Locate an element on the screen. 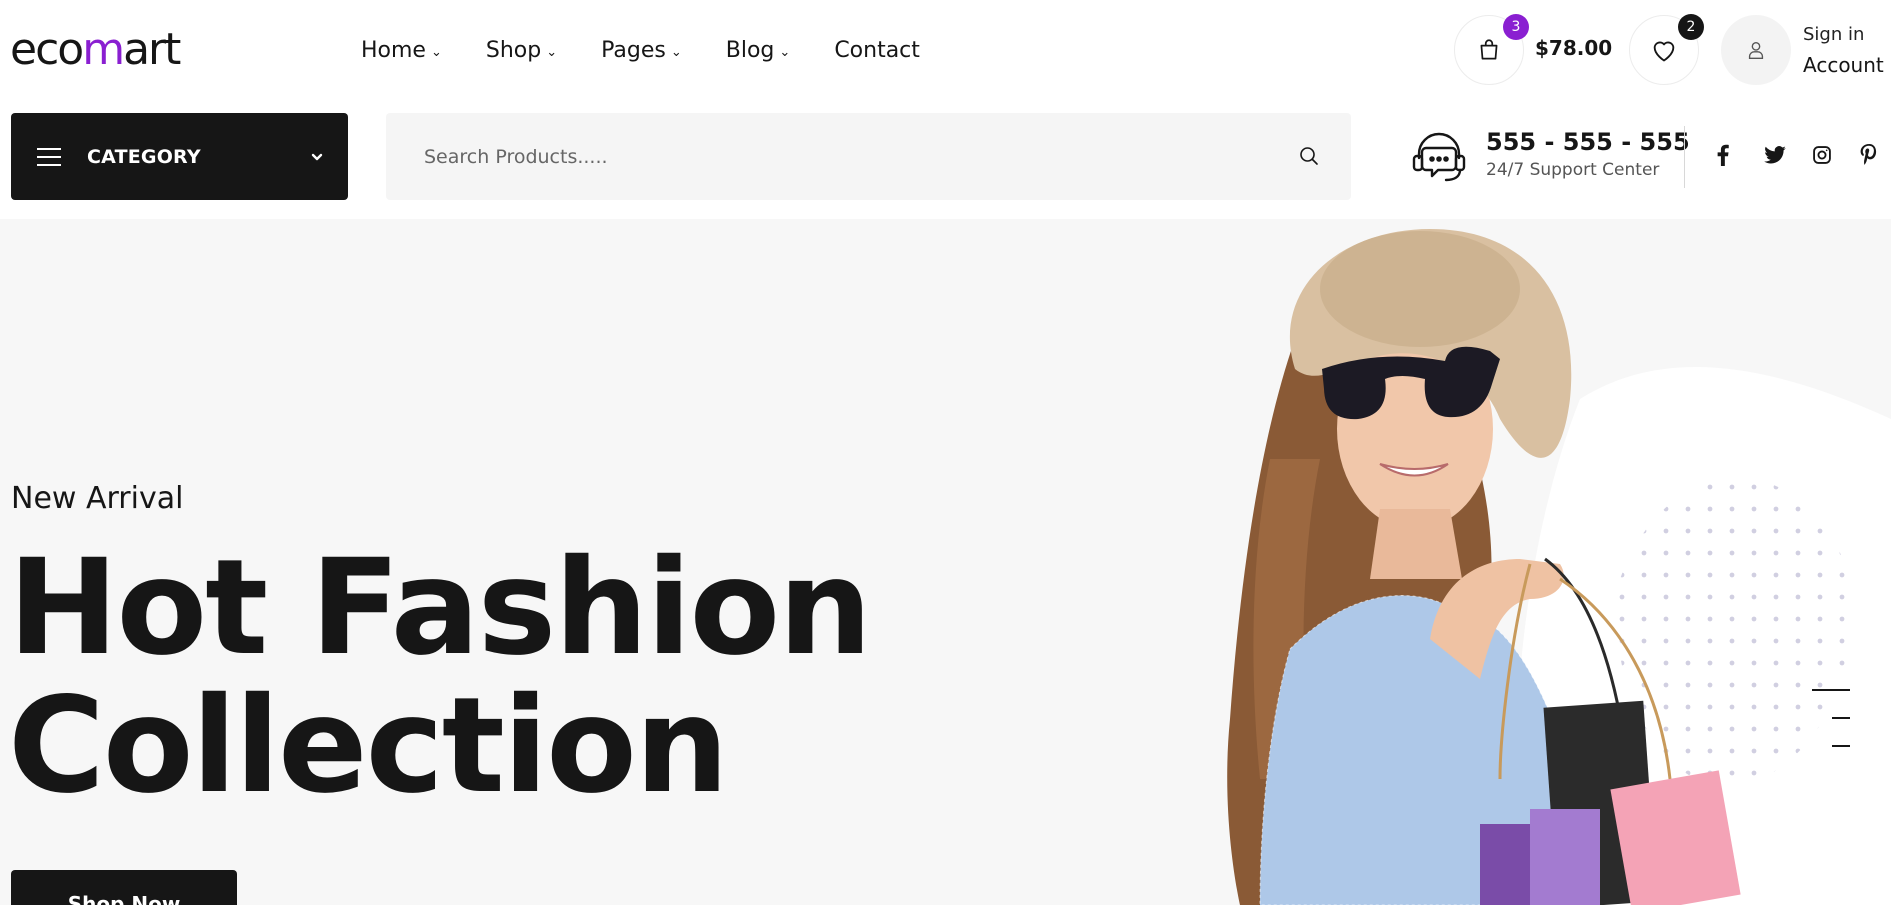 This screenshot has width=1891, height=905. logo-suffix: art is located at coordinates (152, 49).